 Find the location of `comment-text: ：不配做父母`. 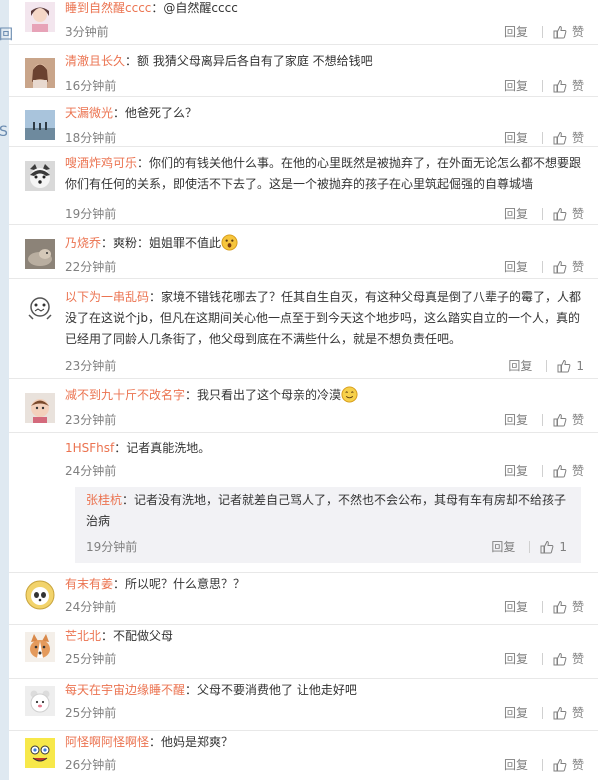

comment-text: ：不配做父母 is located at coordinates (137, 636).